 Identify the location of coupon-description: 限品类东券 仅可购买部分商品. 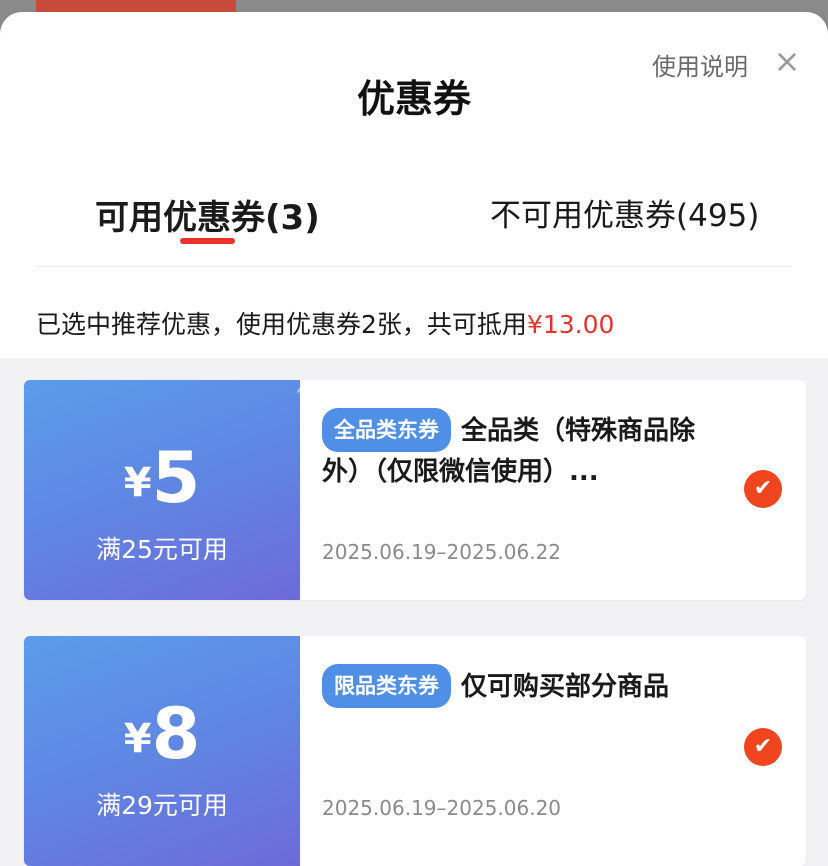
(522, 686).